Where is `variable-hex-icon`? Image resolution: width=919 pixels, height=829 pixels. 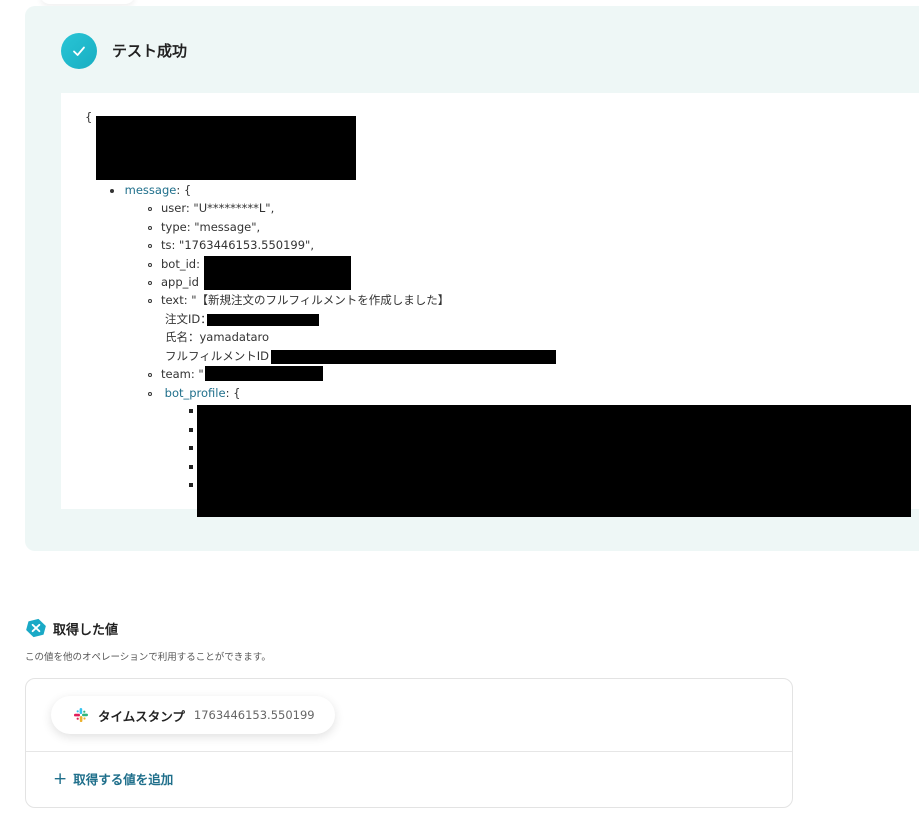
variable-hex-icon is located at coordinates (36, 628).